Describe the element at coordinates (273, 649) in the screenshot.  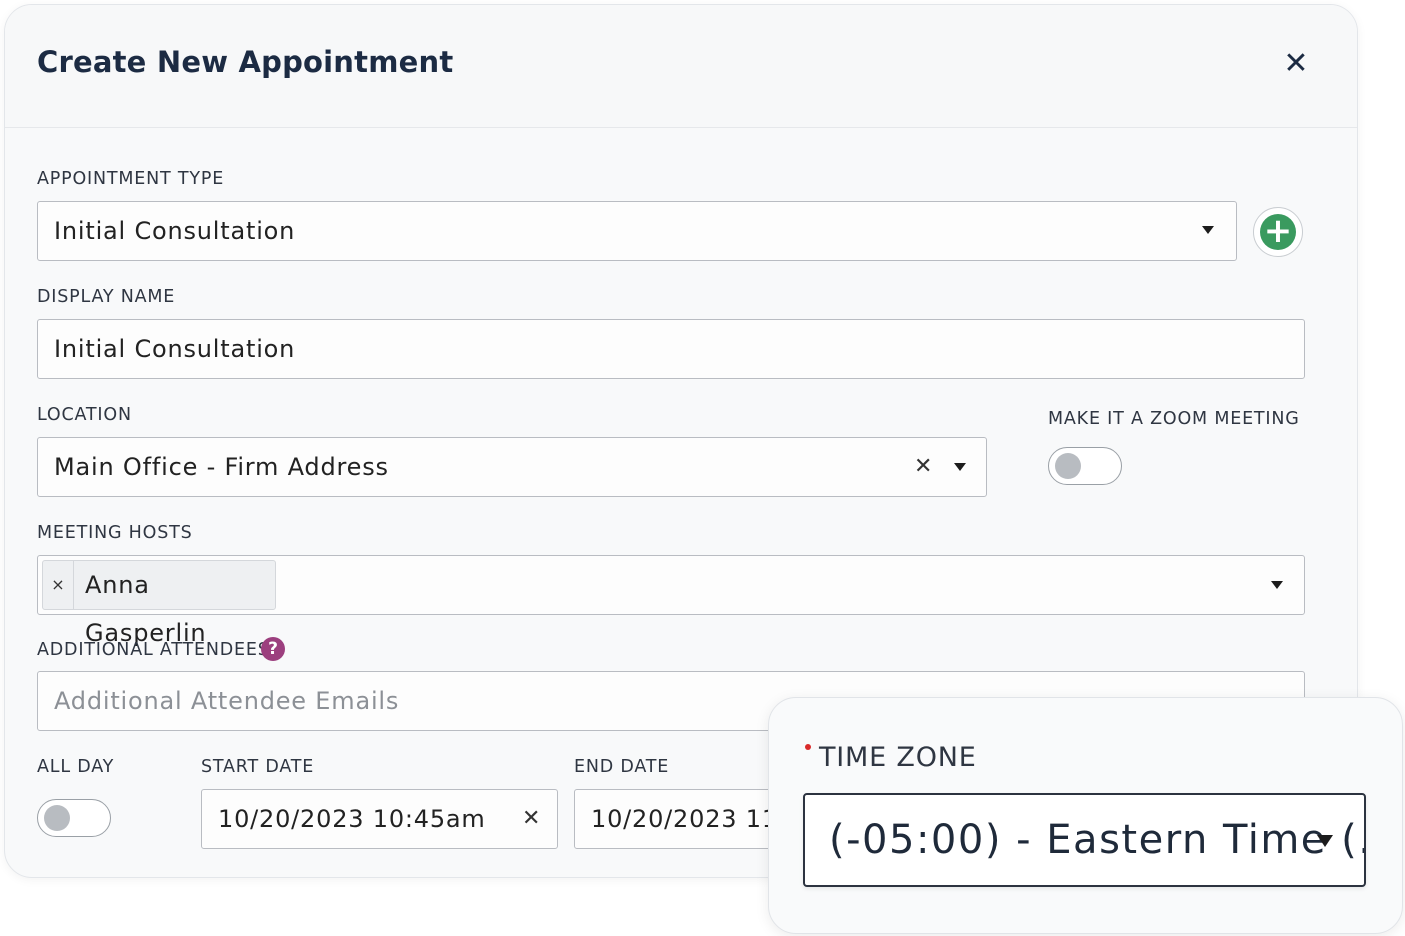
I see `help-icon: ?` at that location.